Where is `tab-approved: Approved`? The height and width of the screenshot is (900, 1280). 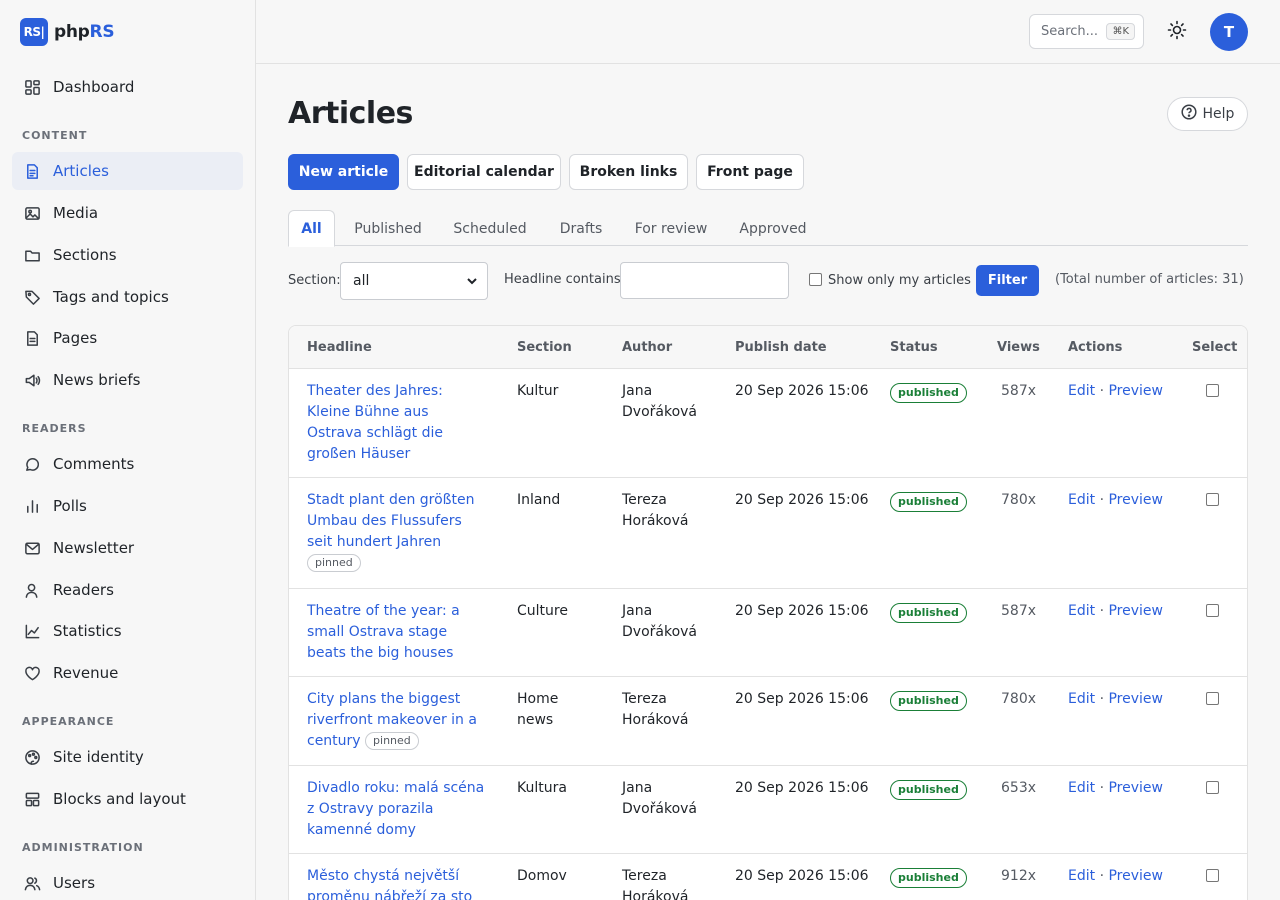
tab-approved: Approved is located at coordinates (773, 228).